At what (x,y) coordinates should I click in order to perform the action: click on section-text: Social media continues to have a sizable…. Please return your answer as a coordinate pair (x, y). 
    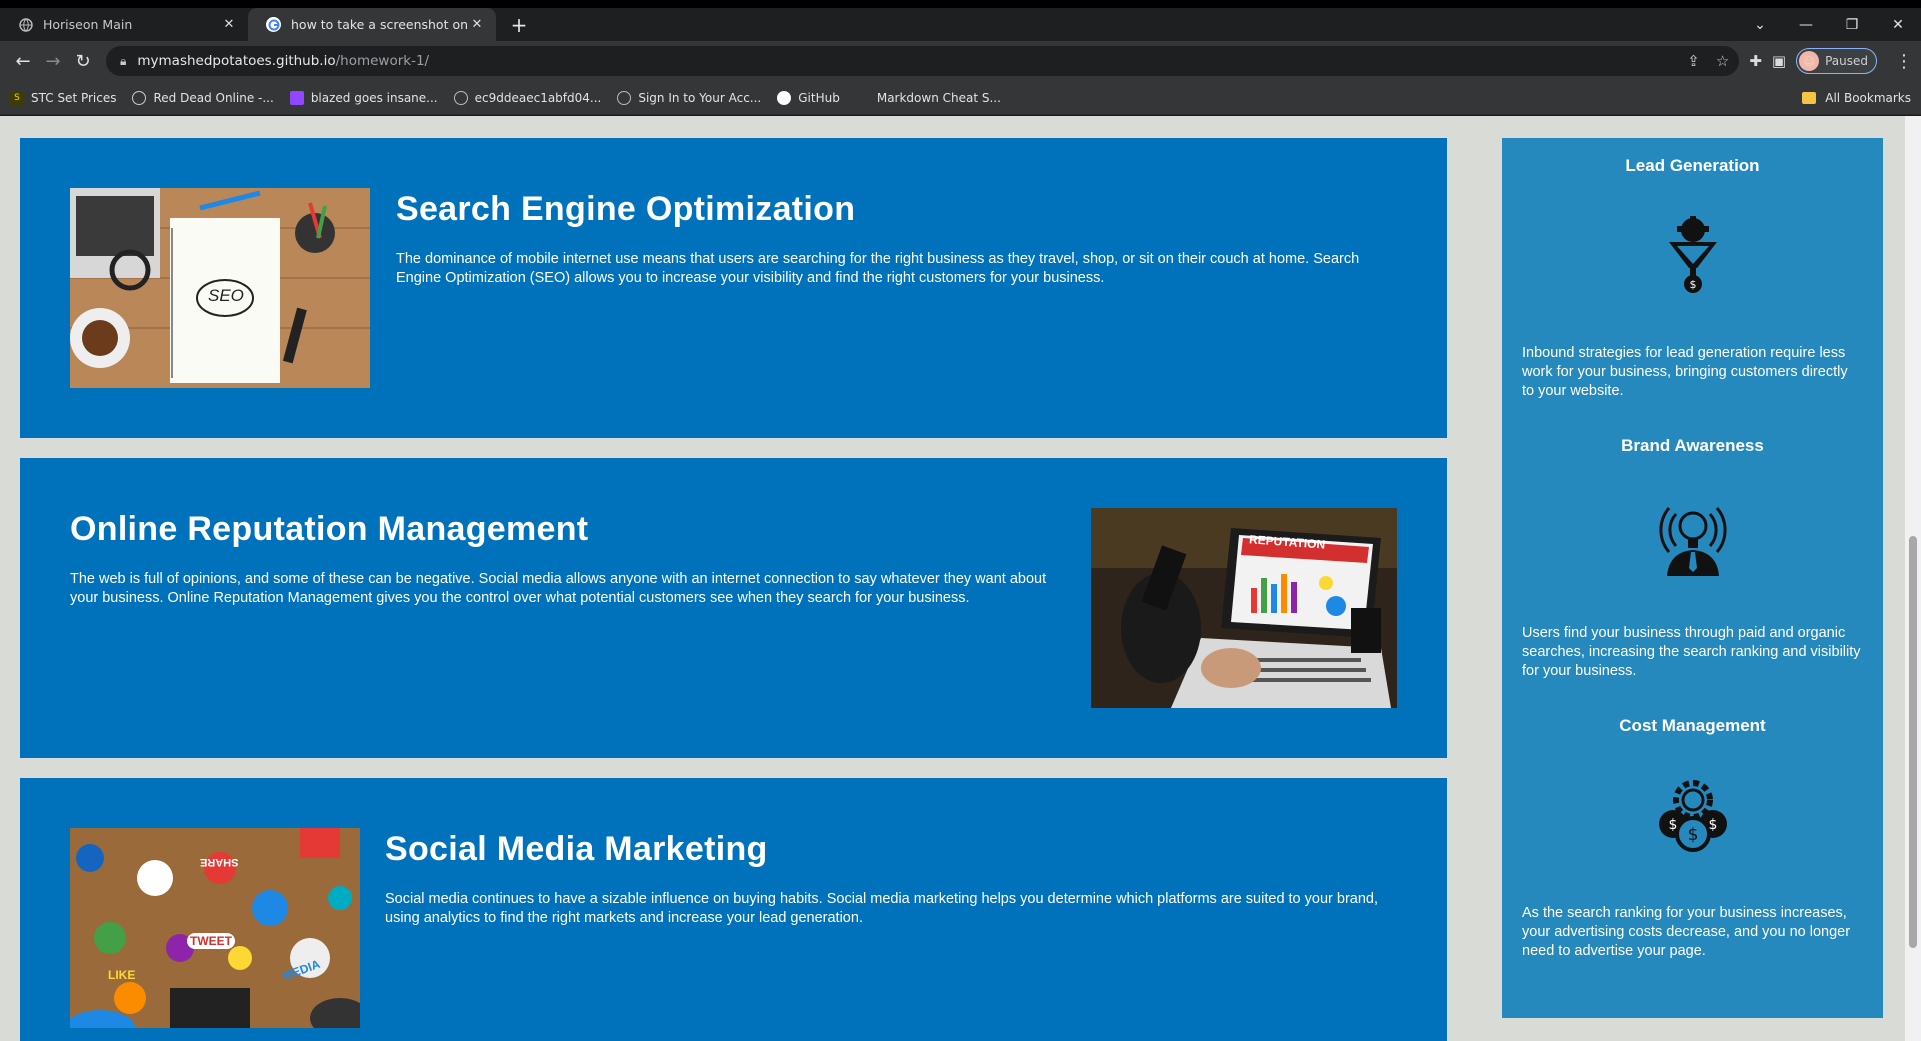
    Looking at the image, I should click on (882, 908).